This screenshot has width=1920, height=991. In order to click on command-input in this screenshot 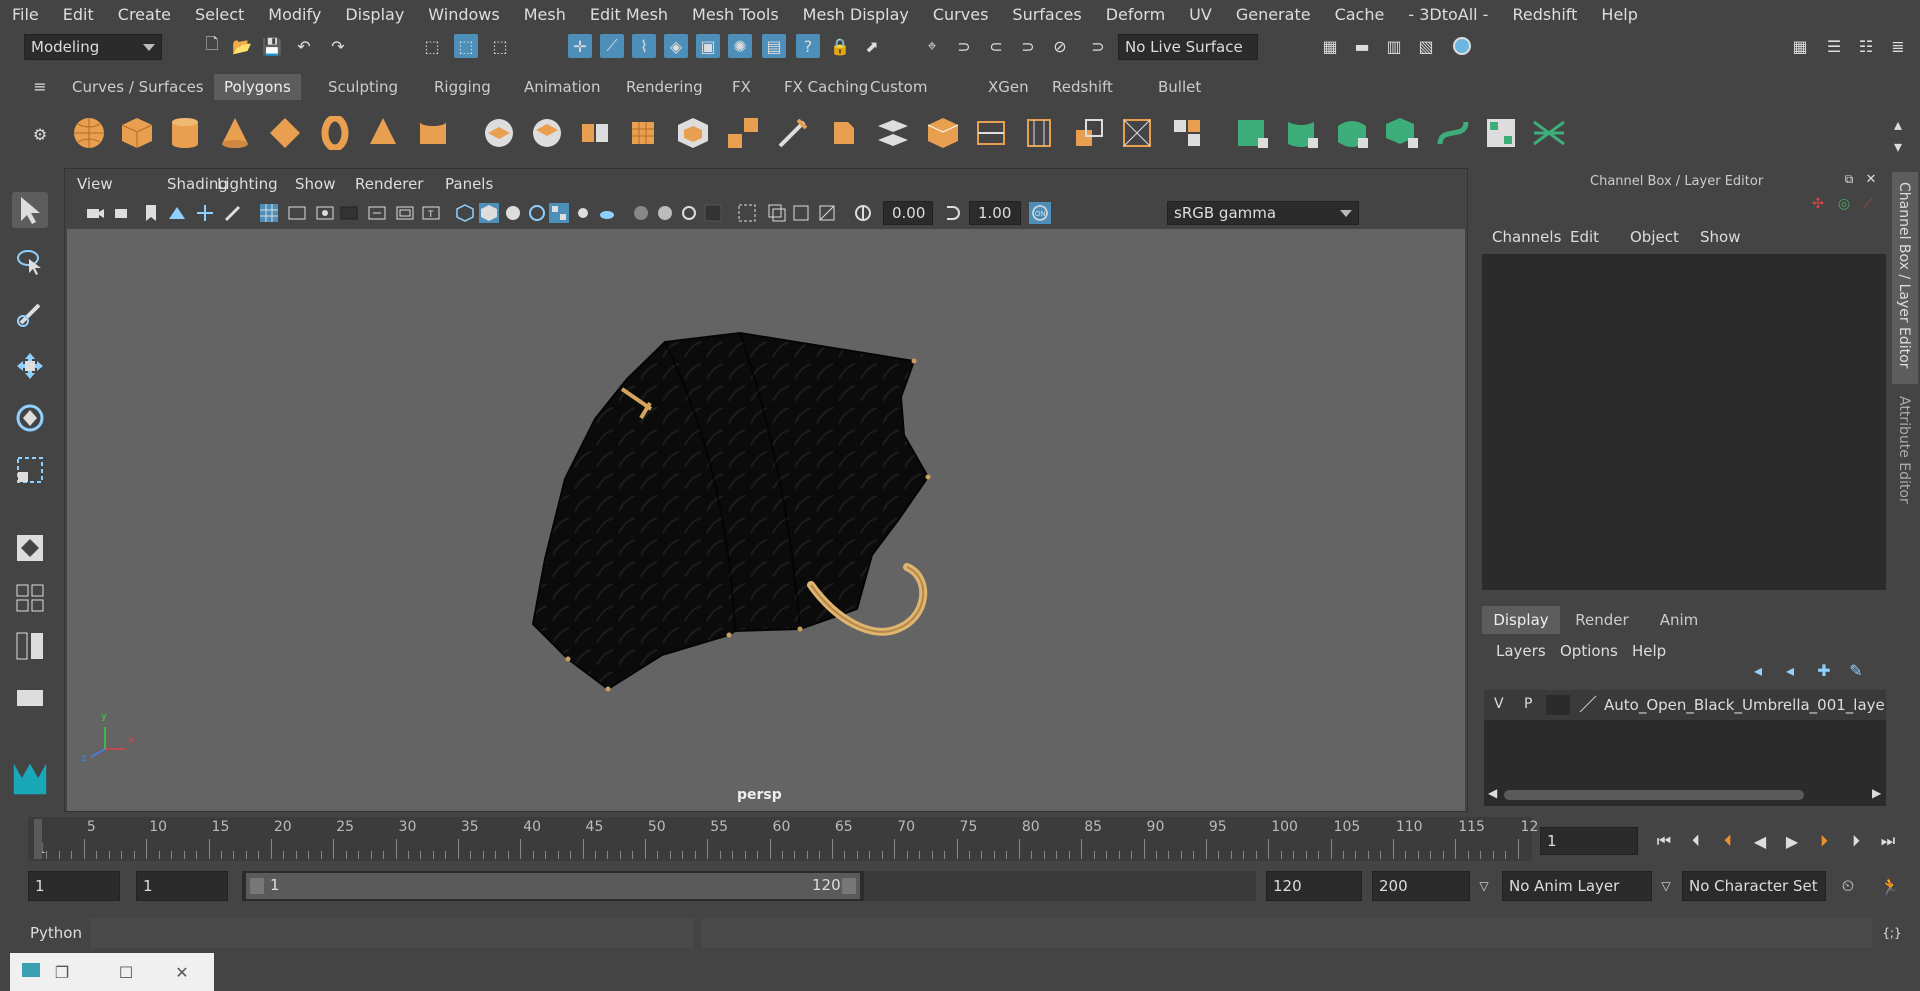, I will do `click(392, 933)`.